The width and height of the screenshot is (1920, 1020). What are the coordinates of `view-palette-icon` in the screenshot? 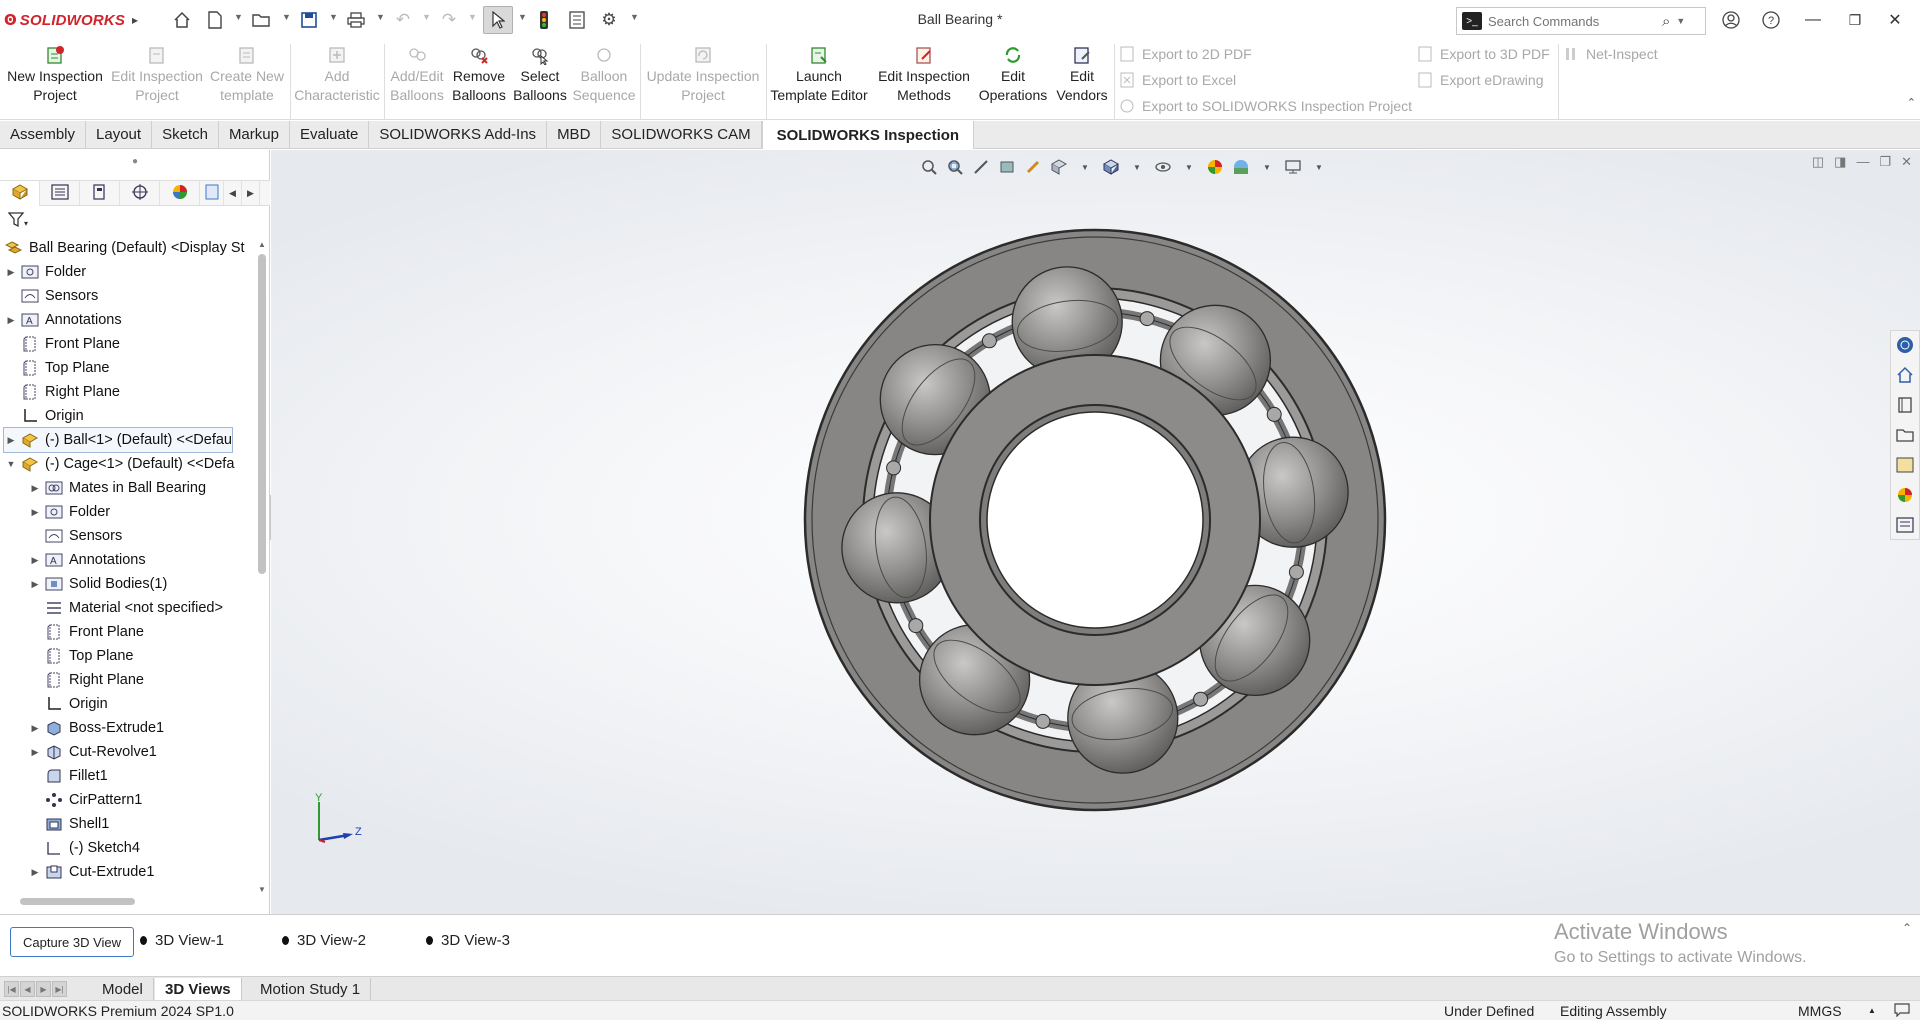 It's located at (1905, 465).